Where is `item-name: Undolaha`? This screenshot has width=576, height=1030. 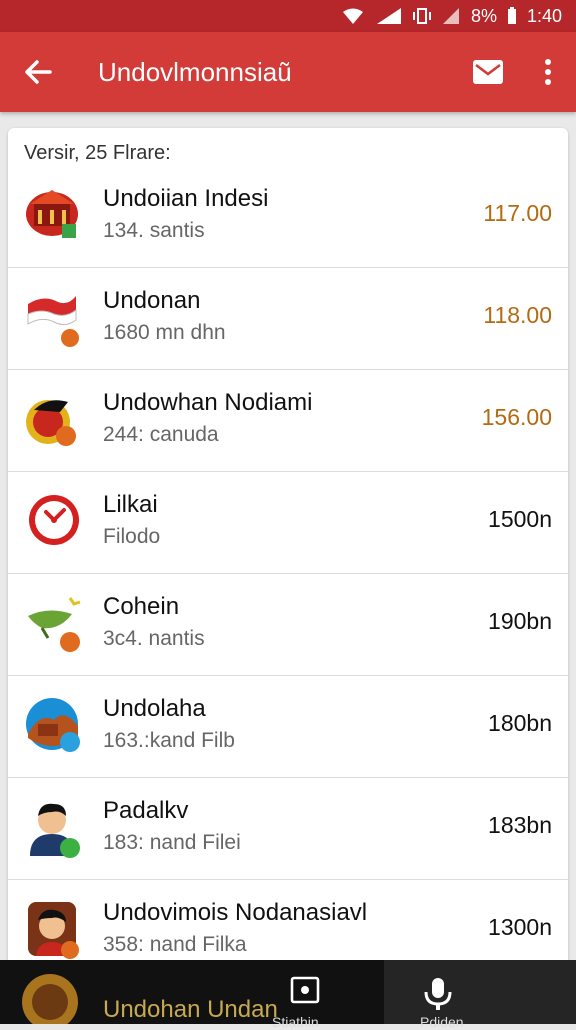 item-name: Undolaha is located at coordinates (154, 708).